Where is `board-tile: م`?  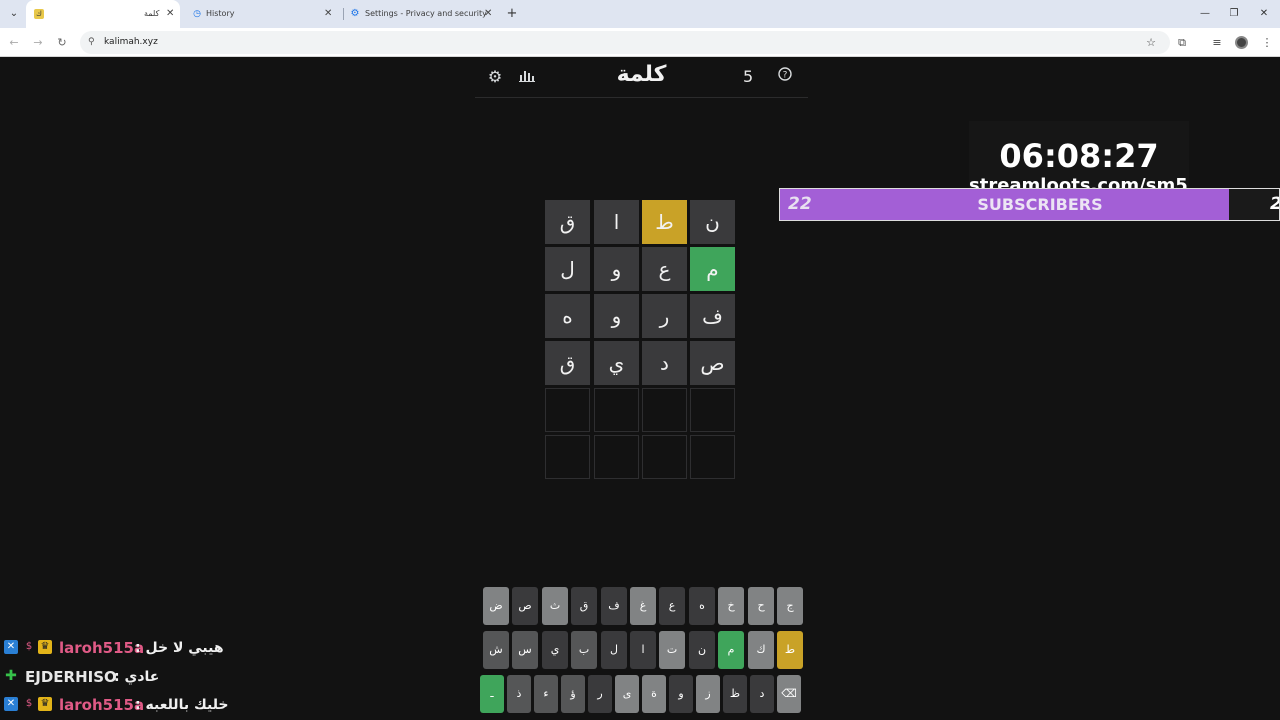
board-tile: م is located at coordinates (712, 269).